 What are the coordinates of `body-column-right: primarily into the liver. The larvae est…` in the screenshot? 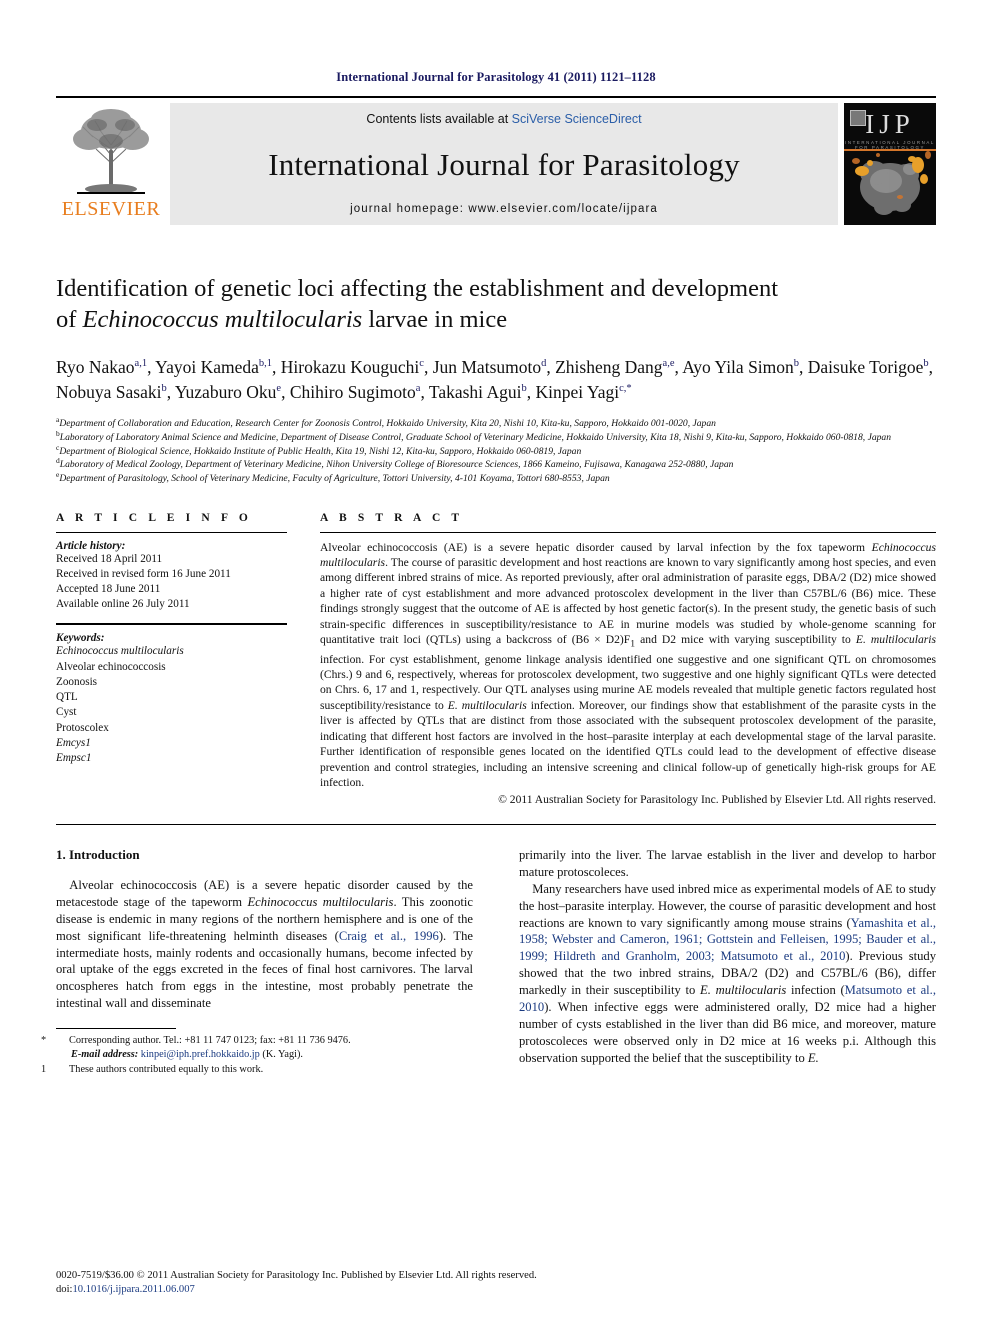 It's located at (716, 962).